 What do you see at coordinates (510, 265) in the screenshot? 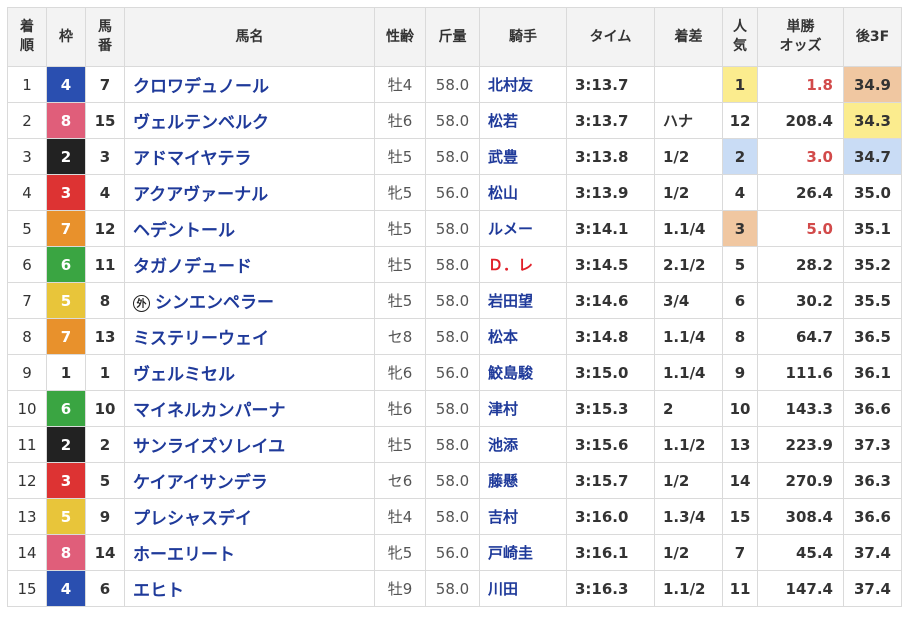
I see `jockey-link: Ｄ．レ` at bounding box center [510, 265].